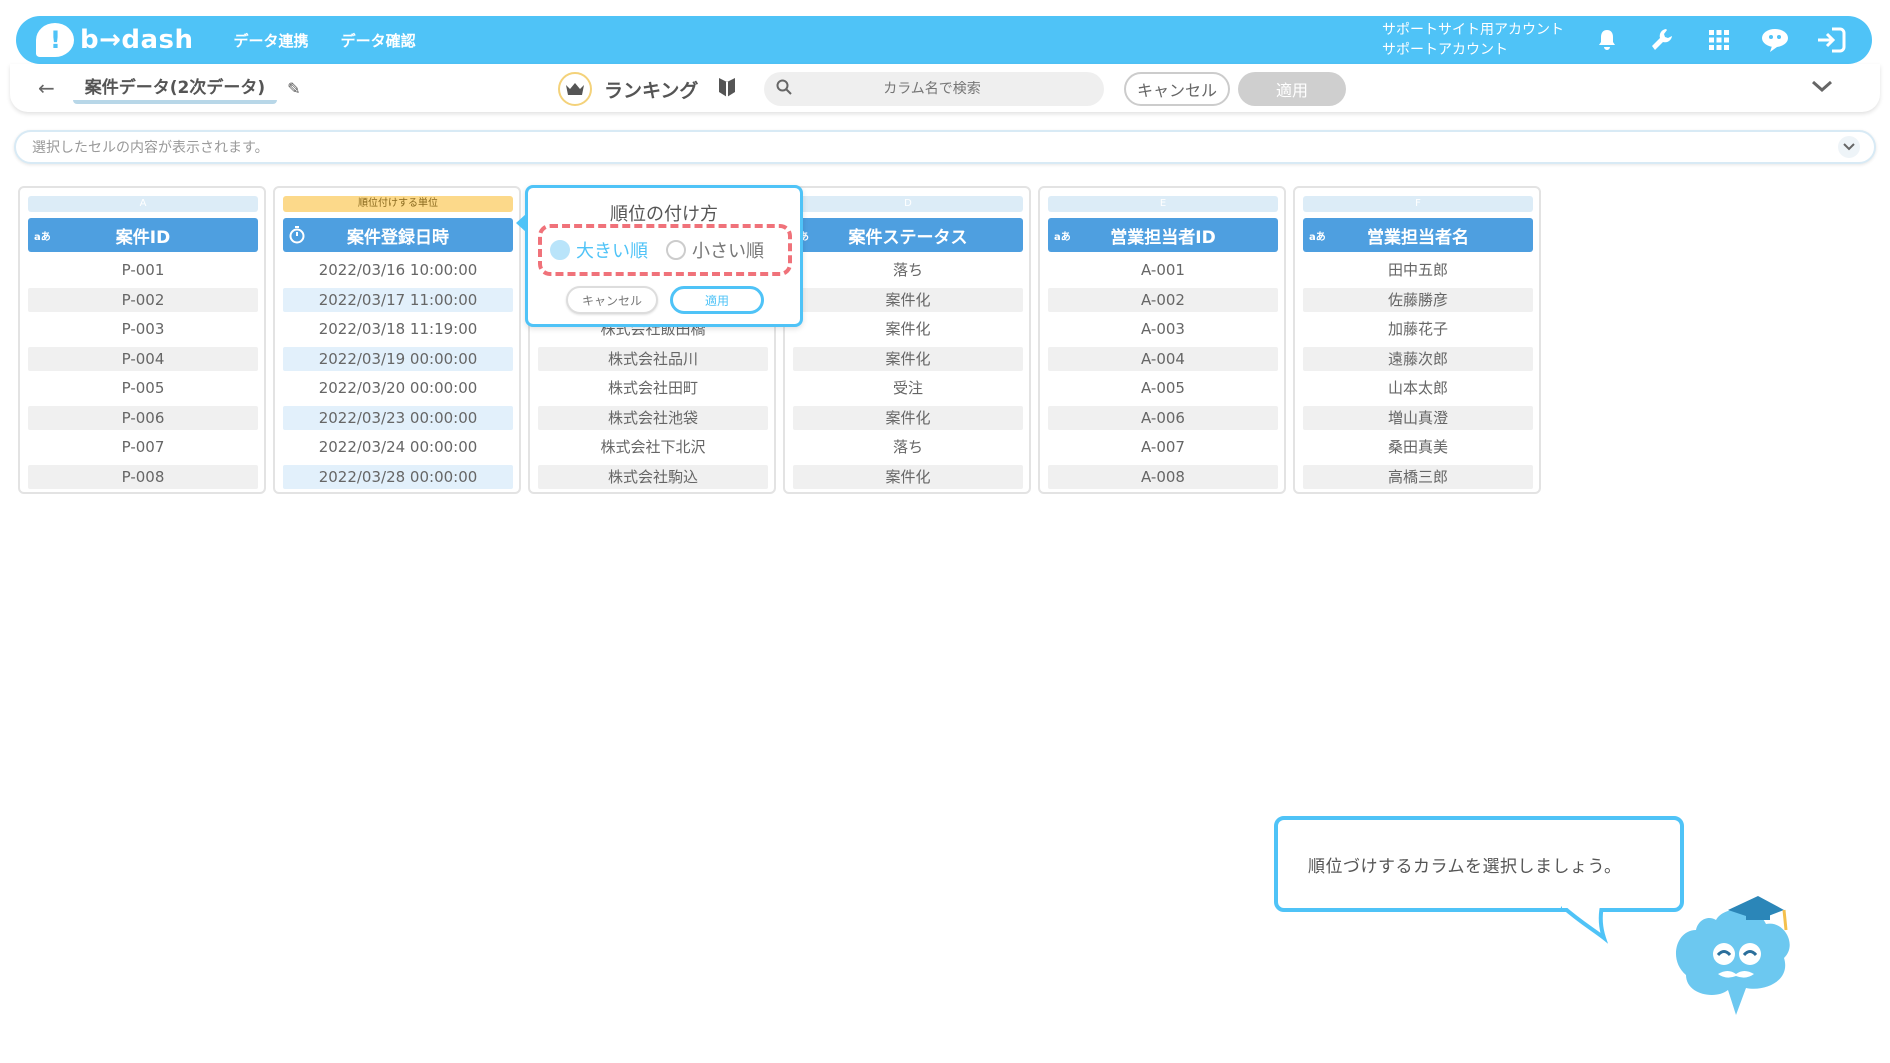  I want to click on grid-icon, so click(1719, 40).